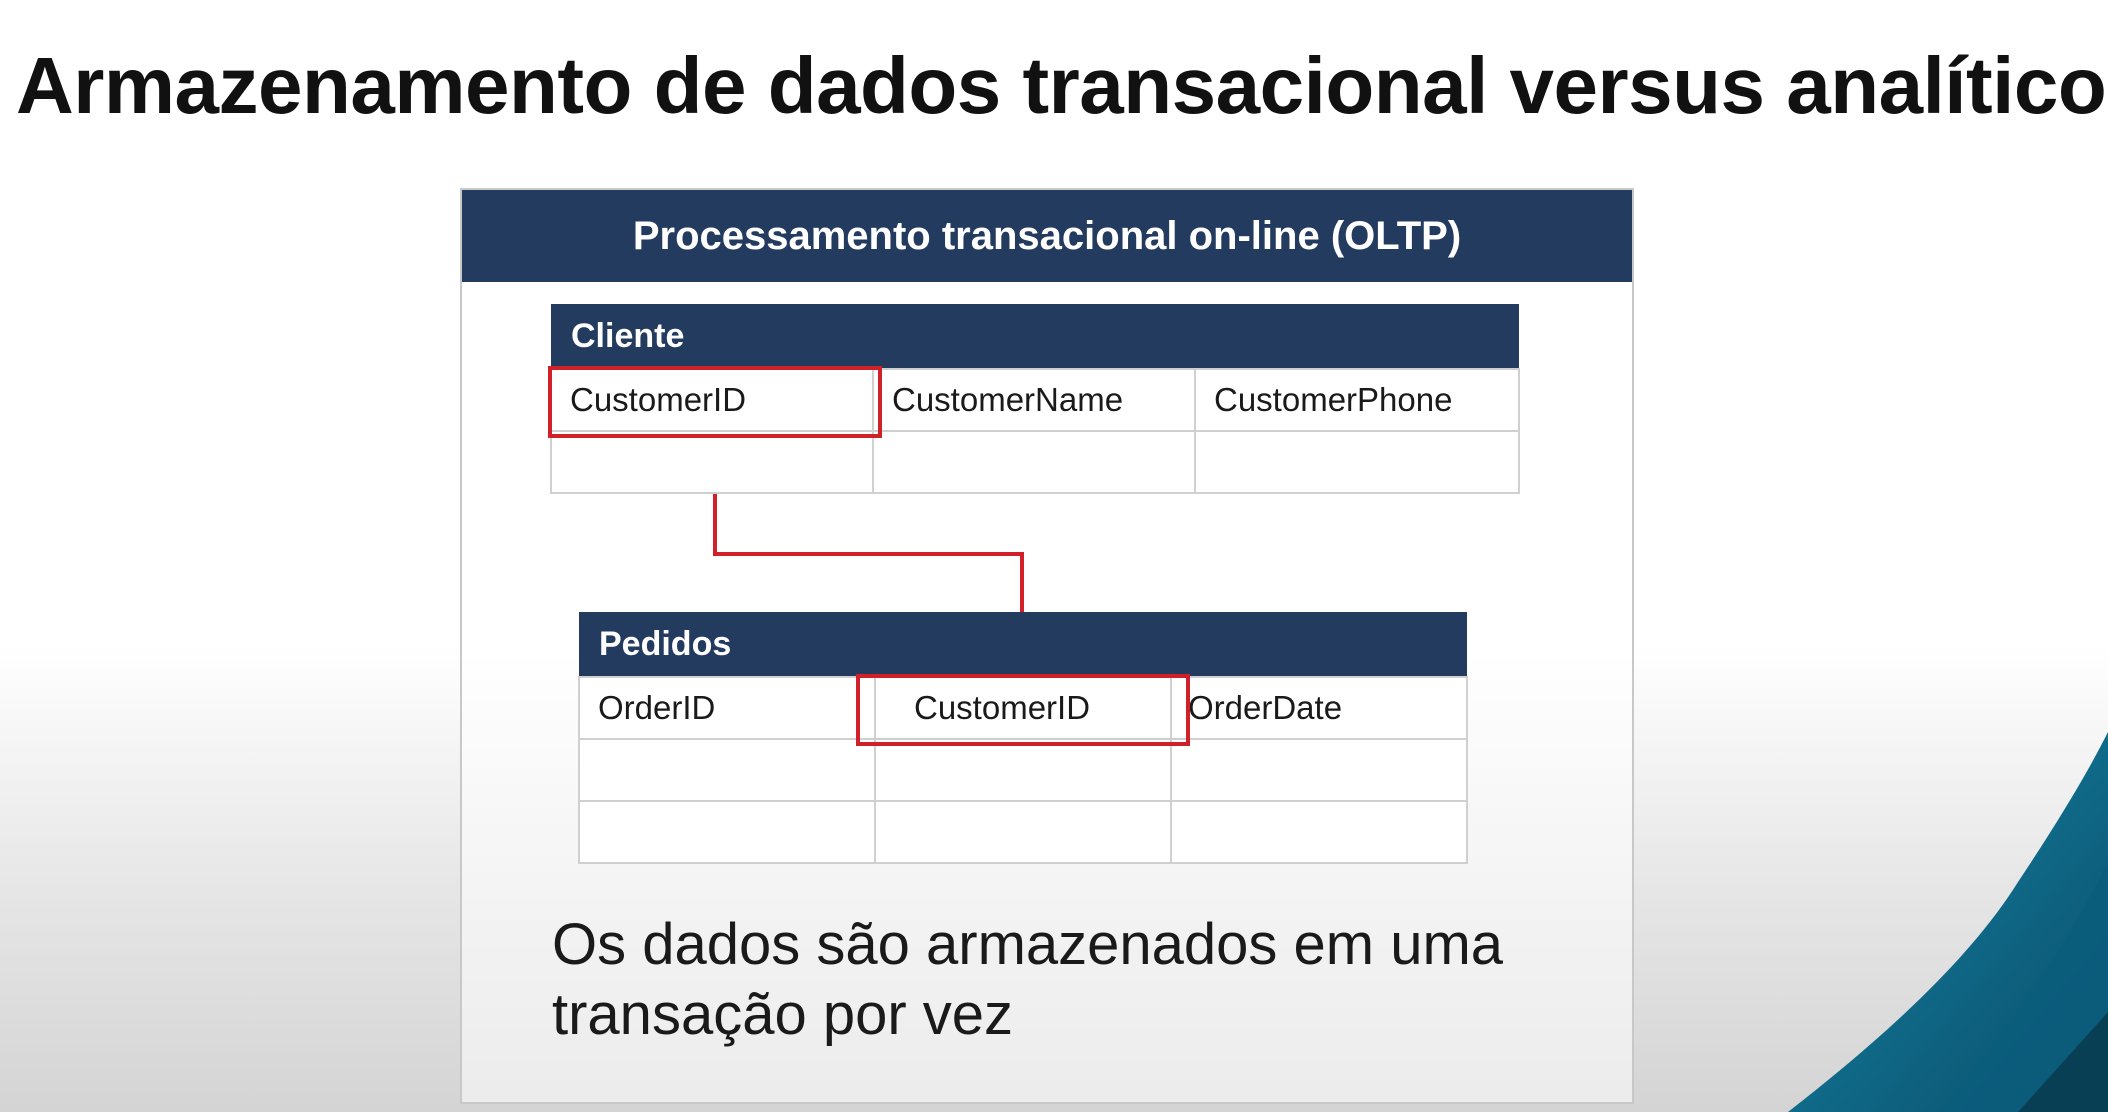  What do you see at coordinates (1035, 336) in the screenshot?
I see `table-cliente-name: Cliente` at bounding box center [1035, 336].